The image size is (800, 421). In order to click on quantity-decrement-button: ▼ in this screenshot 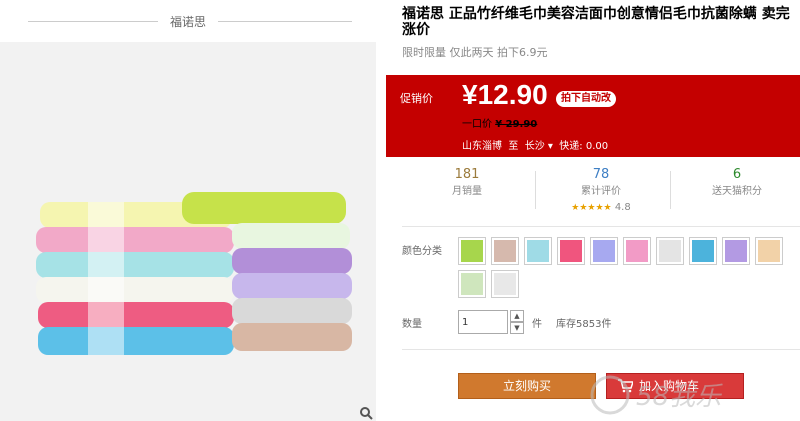, I will do `click(517, 328)`.